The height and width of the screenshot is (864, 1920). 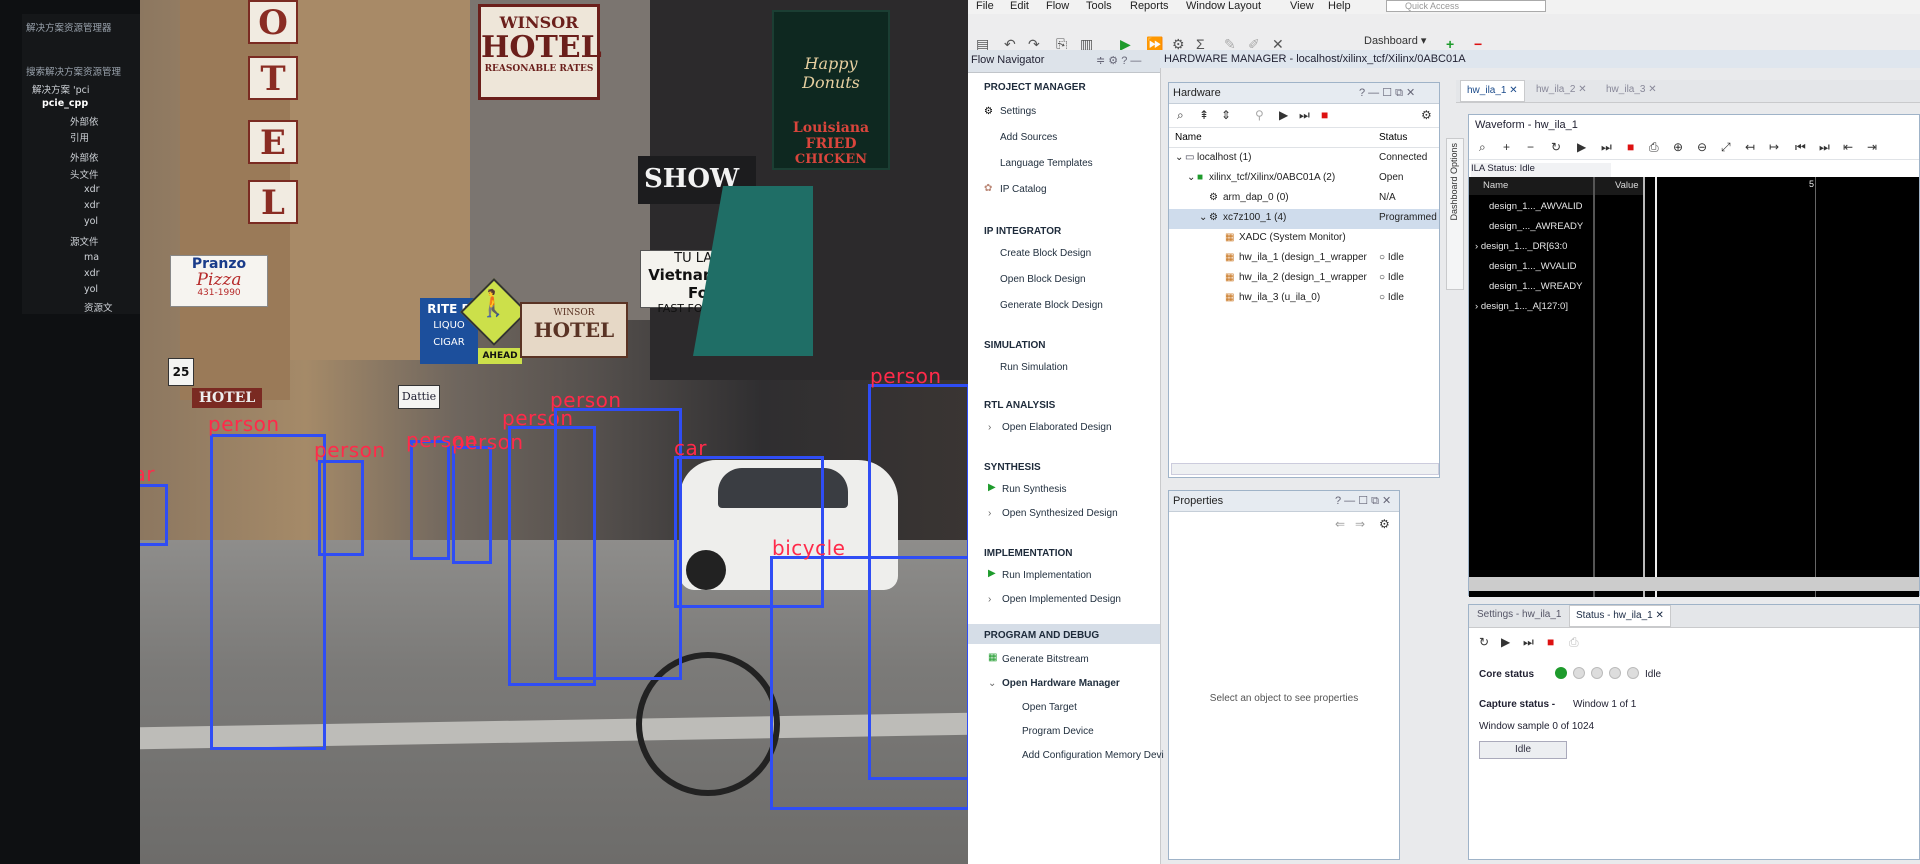 What do you see at coordinates (1523, 750) in the screenshot?
I see `idle-button: Idle` at bounding box center [1523, 750].